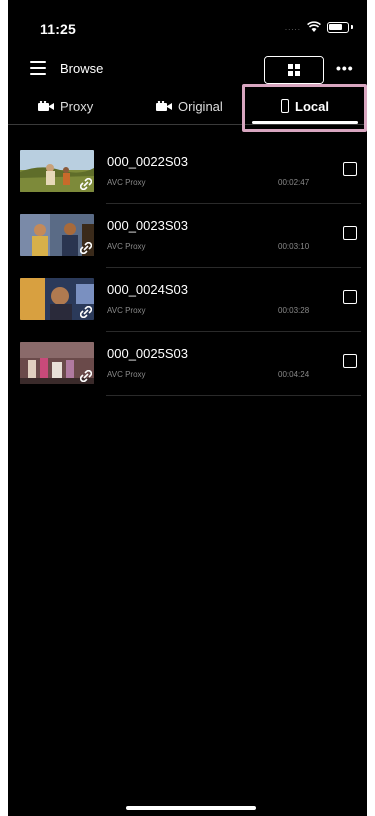 This screenshot has height=816, width=375. Describe the element at coordinates (338, 27) in the screenshot. I see `battery-icon` at that location.